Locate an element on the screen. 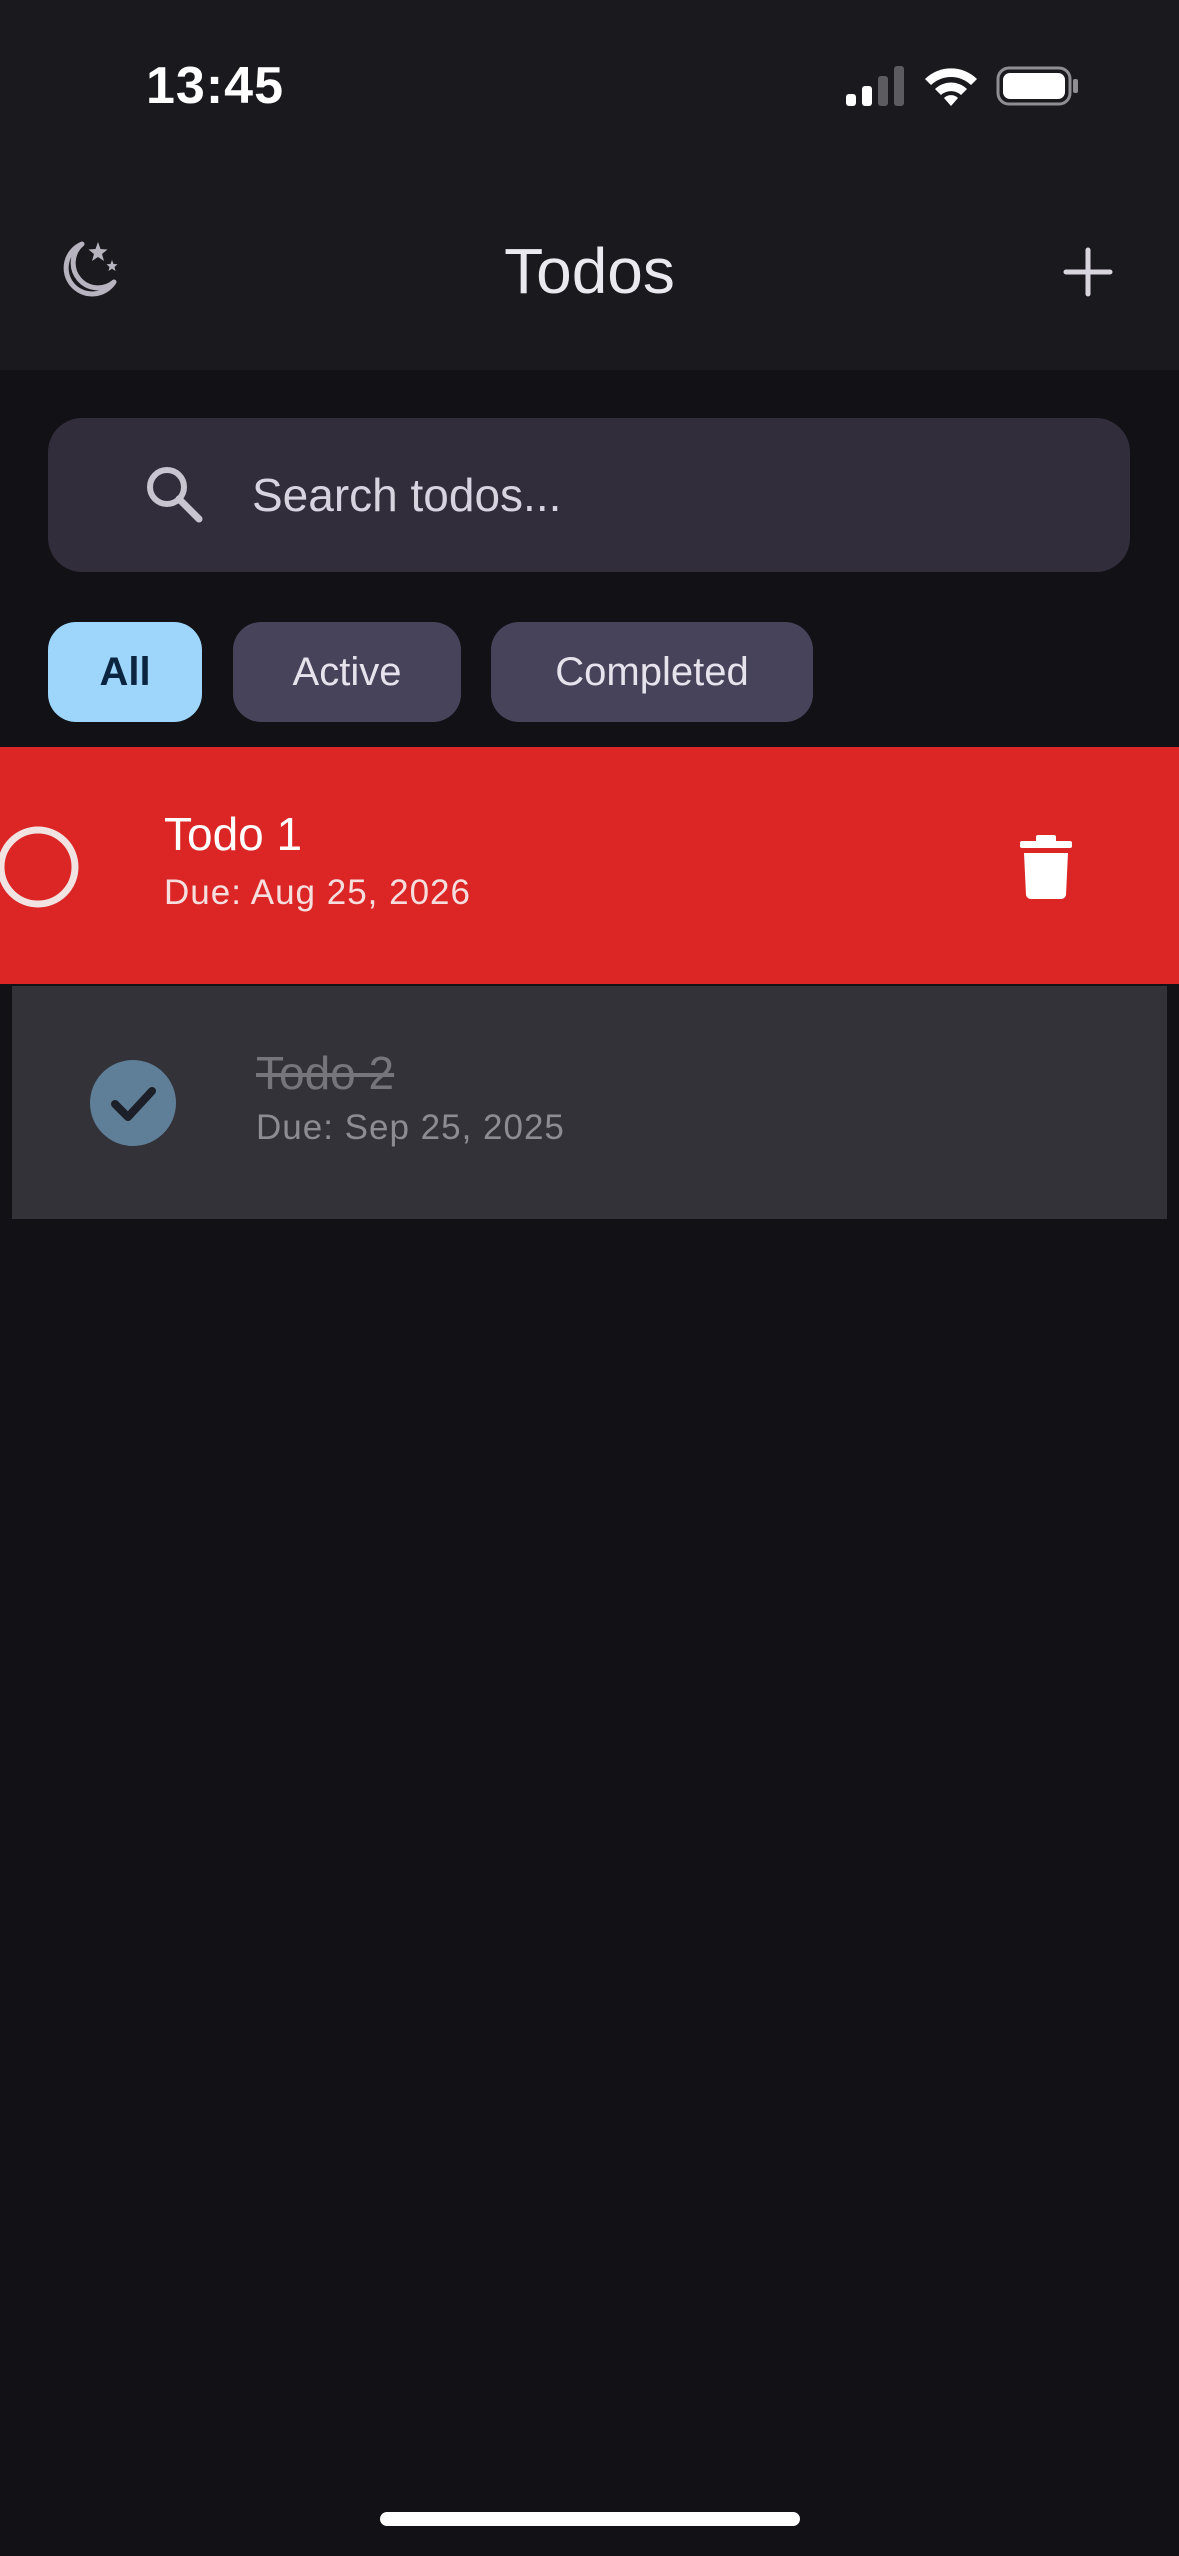 This screenshot has height=2556, width=1179. filter-chip-completed: Completed is located at coordinates (652, 672).